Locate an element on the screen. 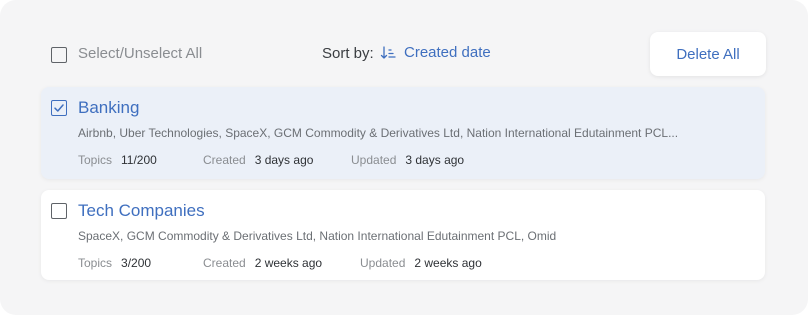 This screenshot has height=315, width=808. sort-dropdown: Created date is located at coordinates (435, 52).